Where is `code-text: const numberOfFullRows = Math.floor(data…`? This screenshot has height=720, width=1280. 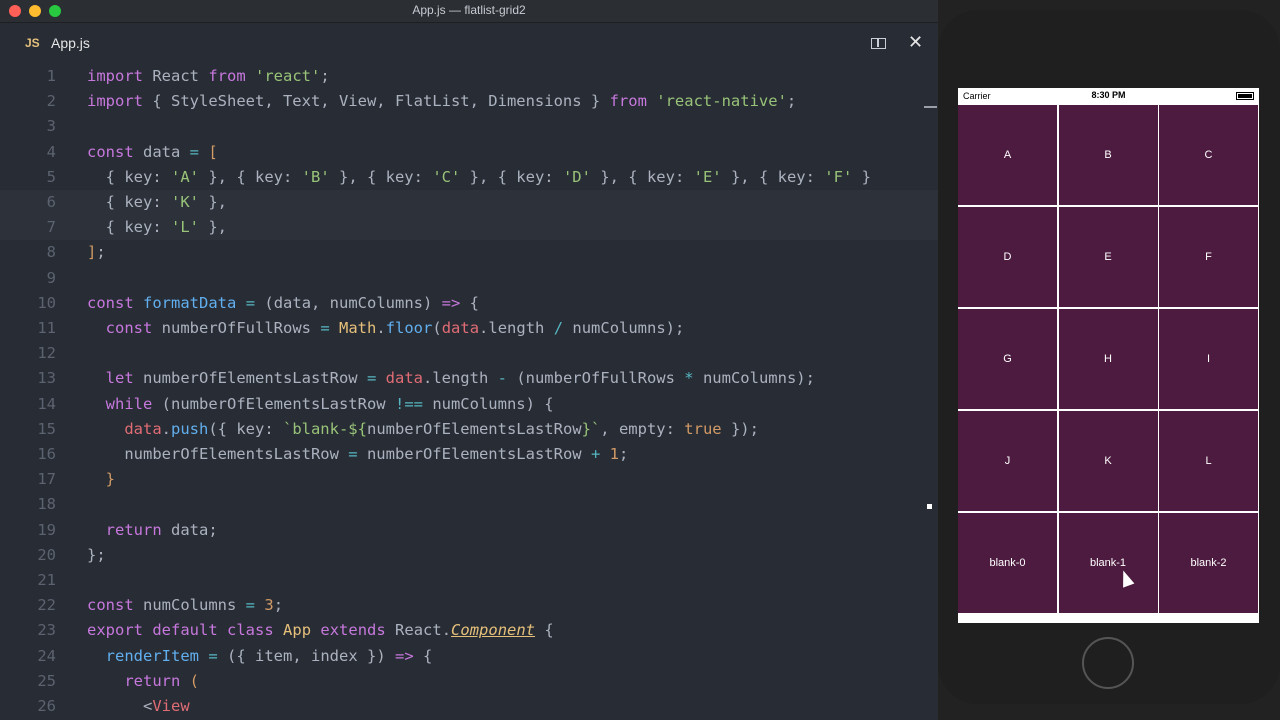 code-text: const numberOfFullRows = Math.floor(data… is located at coordinates (395, 328).